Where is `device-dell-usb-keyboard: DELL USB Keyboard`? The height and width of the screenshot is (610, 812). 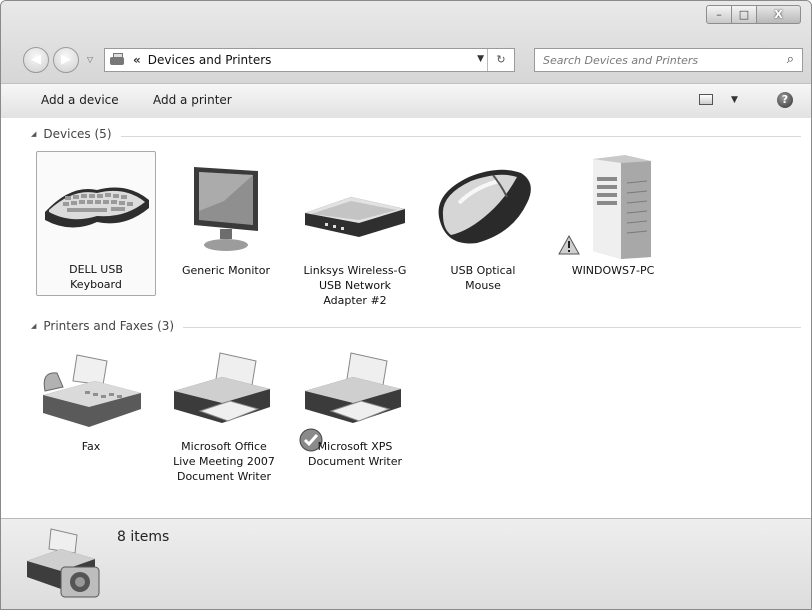
device-dell-usb-keyboard: DELL USB Keyboard is located at coordinates (96, 223).